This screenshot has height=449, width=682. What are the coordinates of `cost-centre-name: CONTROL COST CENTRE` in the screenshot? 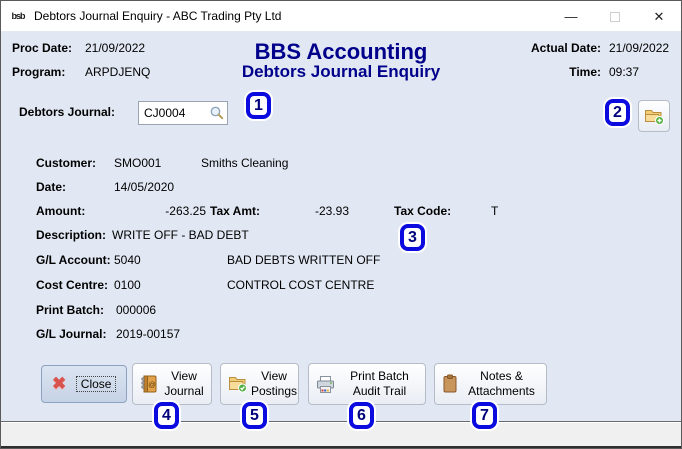 It's located at (301, 285).